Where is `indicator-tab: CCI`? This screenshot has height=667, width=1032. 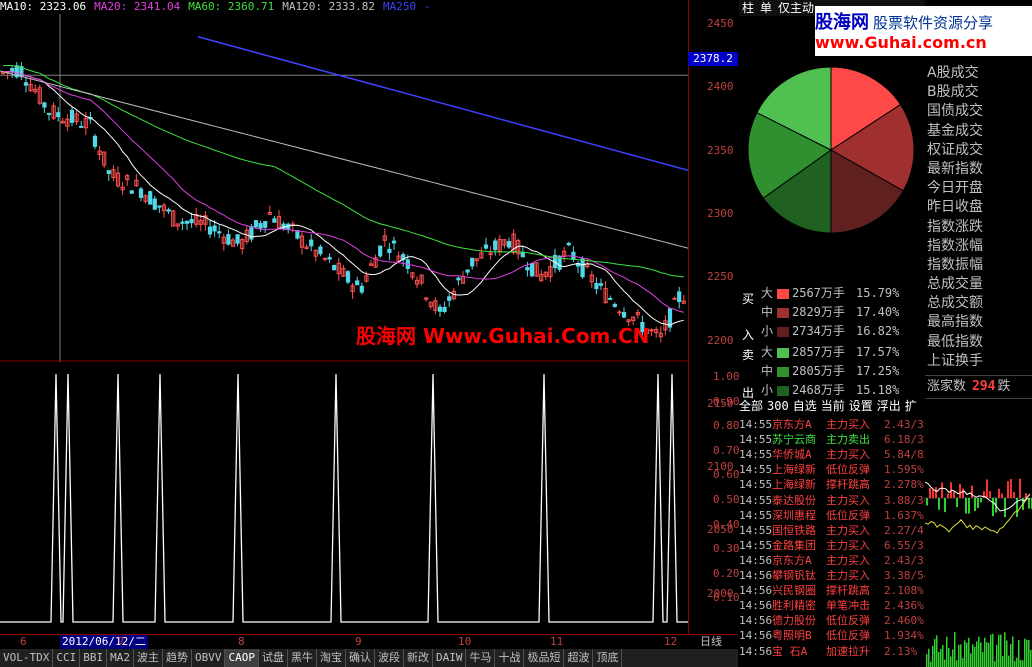
indicator-tab: CCI is located at coordinates (67, 658).